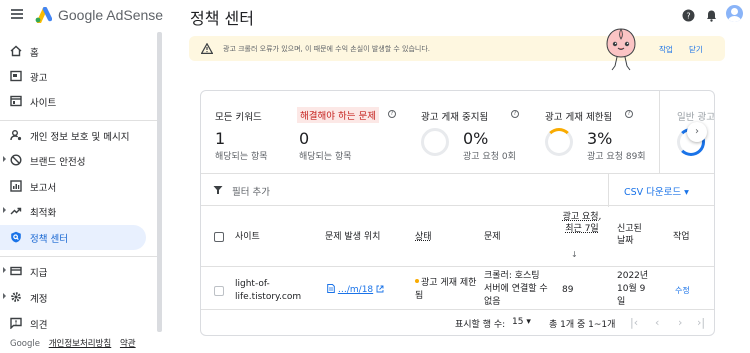 The width and height of the screenshot is (750, 353). What do you see at coordinates (711, 15) in the screenshot?
I see `notifications-icon` at bounding box center [711, 15].